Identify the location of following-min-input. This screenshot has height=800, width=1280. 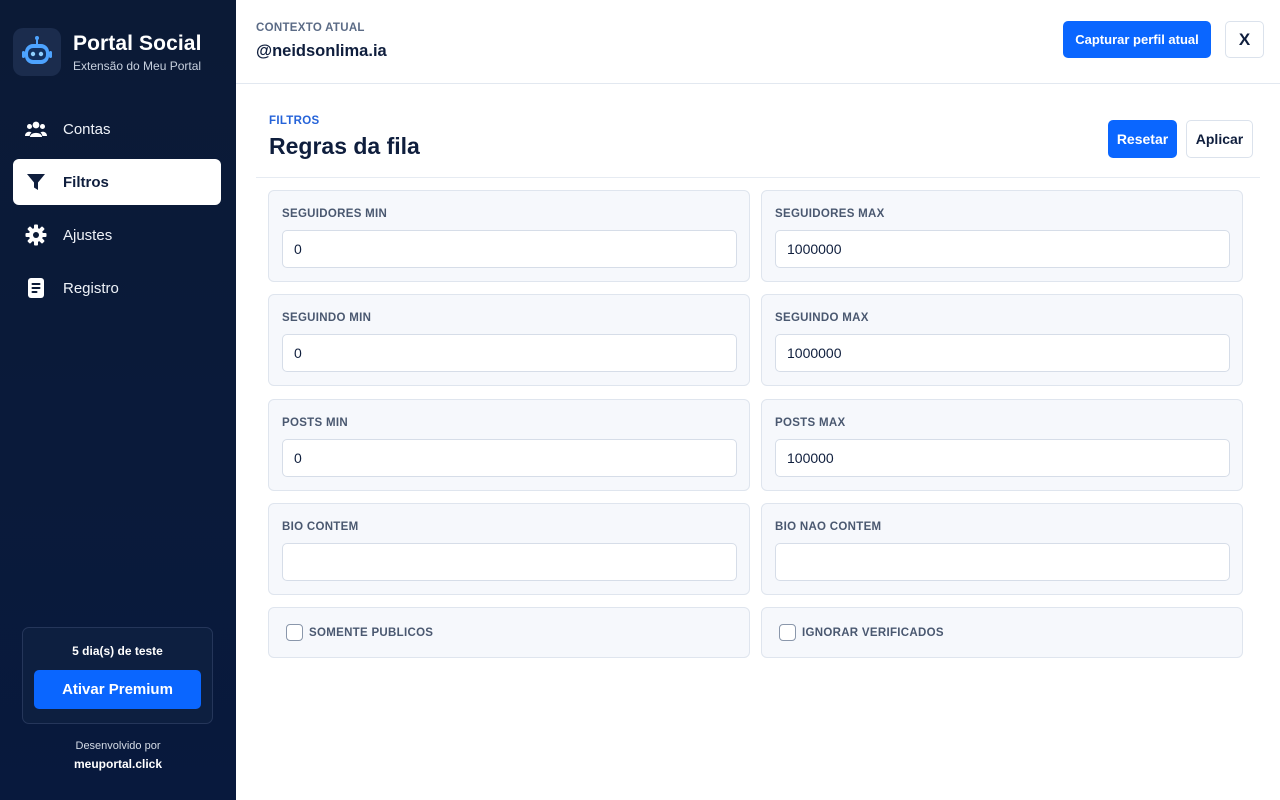
(509, 353).